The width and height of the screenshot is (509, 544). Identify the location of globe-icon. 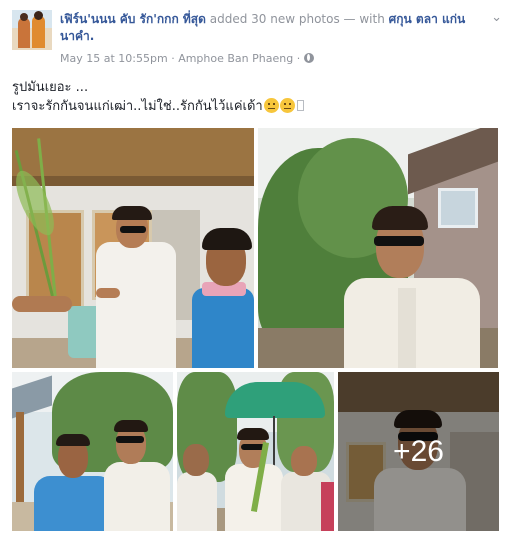
(308, 58).